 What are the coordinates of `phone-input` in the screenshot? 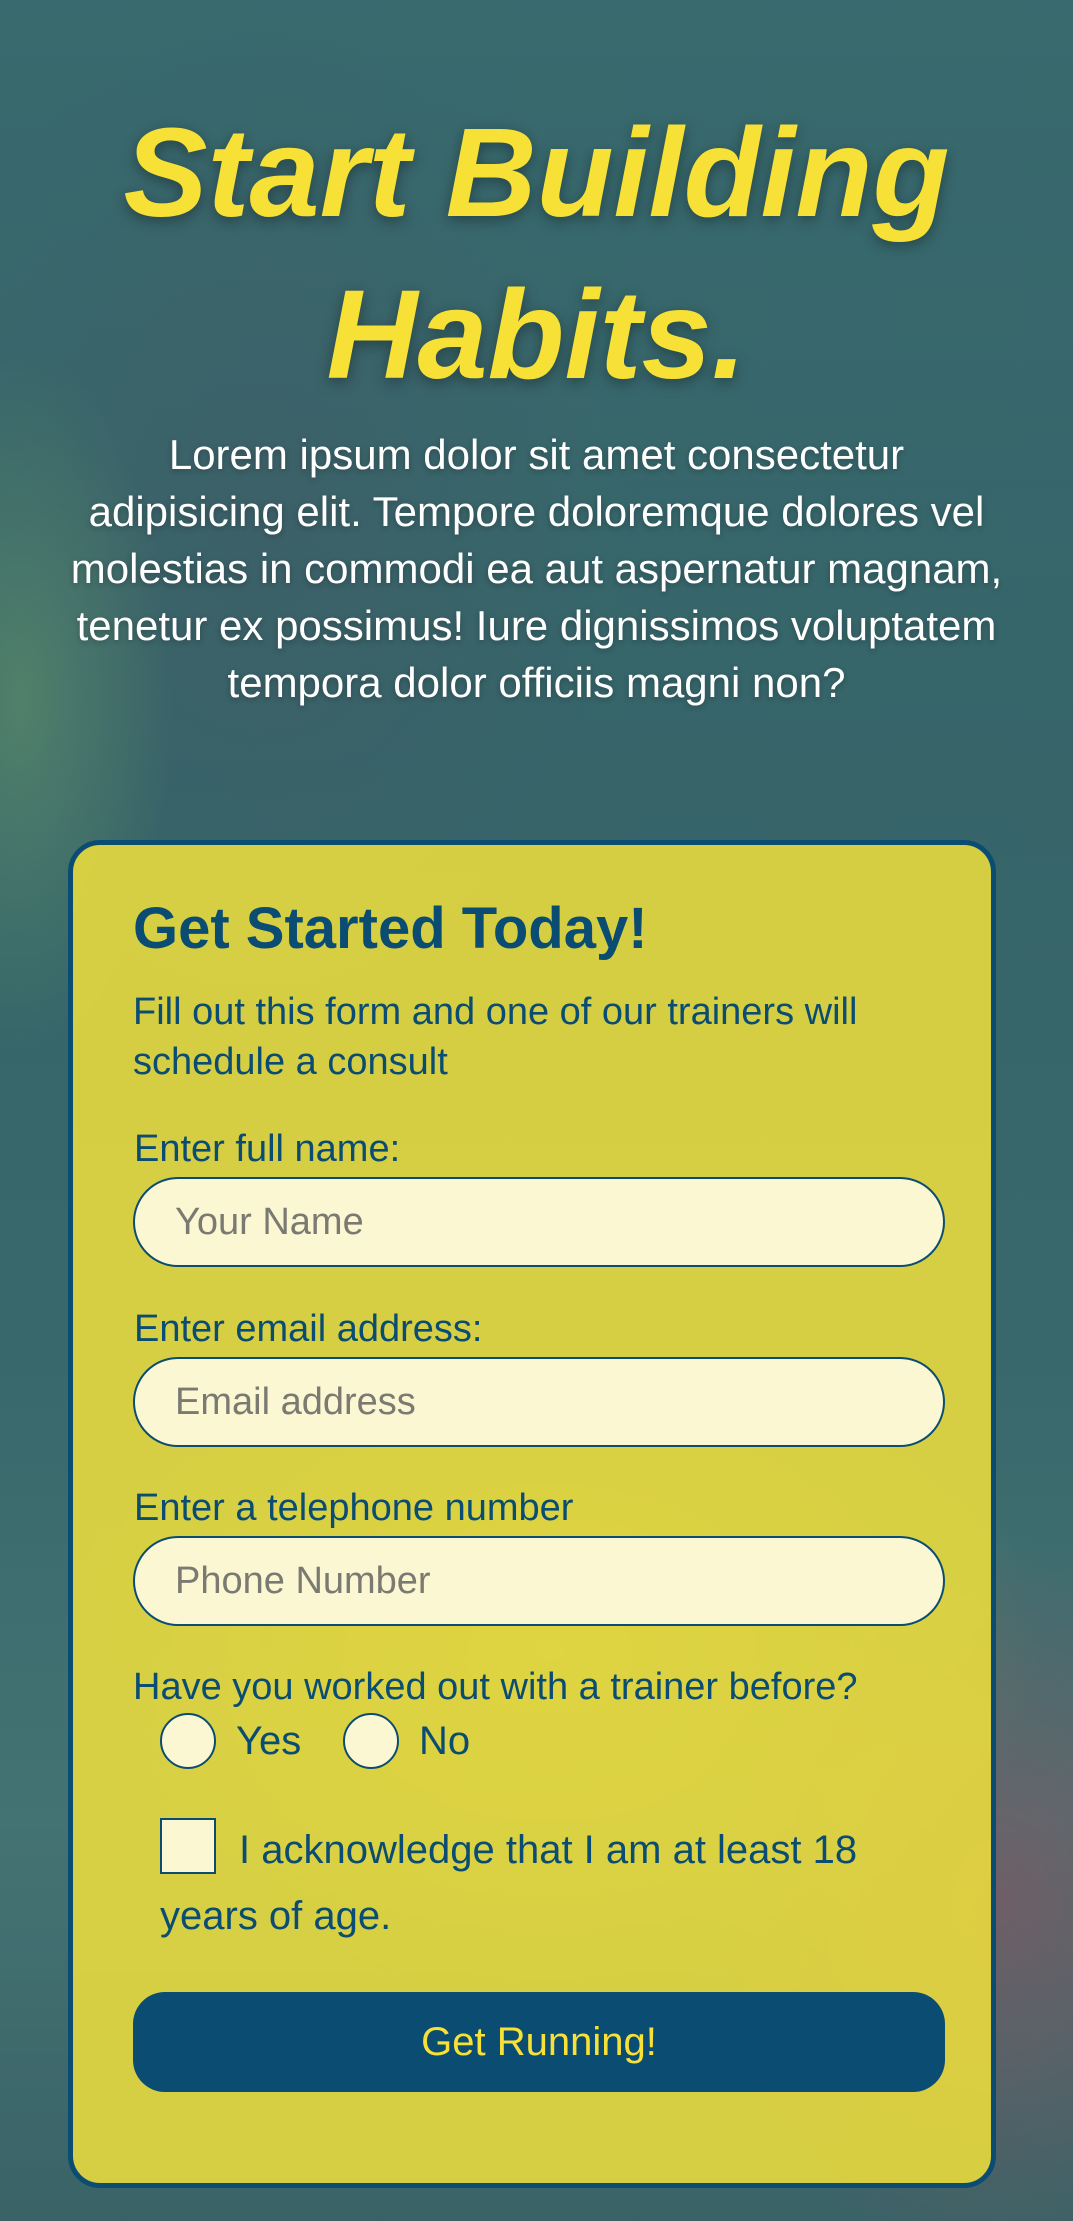 It's located at (539, 1581).